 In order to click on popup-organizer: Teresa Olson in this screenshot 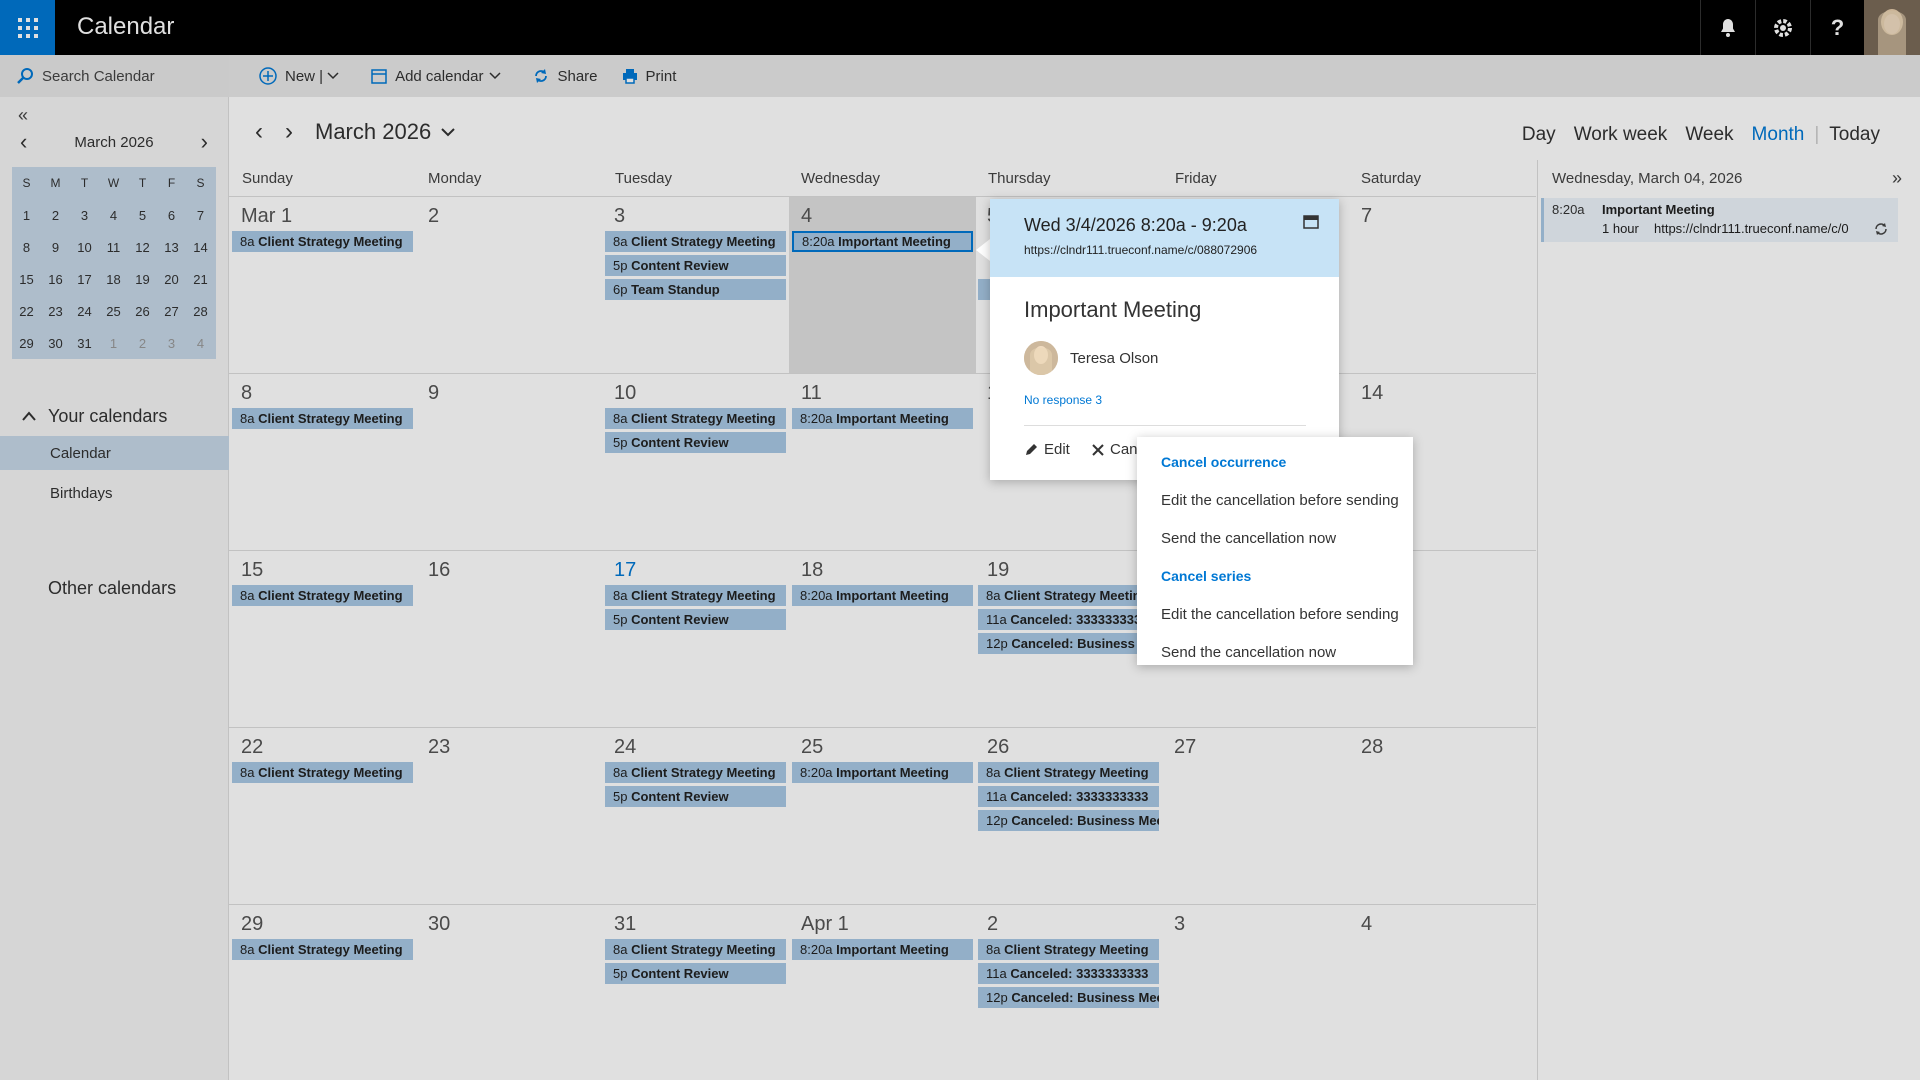, I will do `click(1091, 358)`.